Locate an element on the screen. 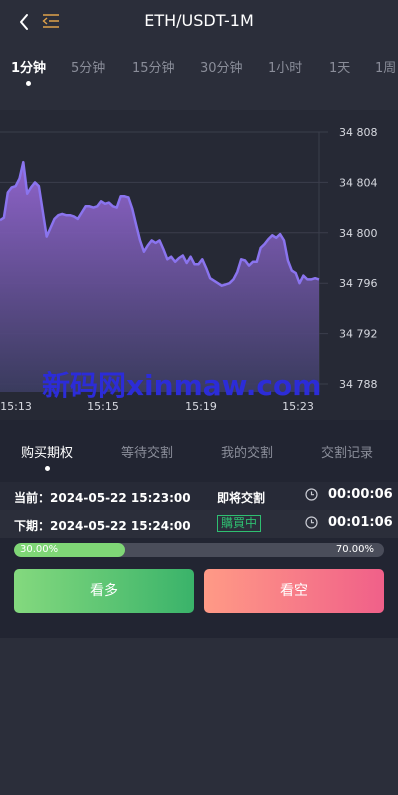  tab-1day: 1天 is located at coordinates (339, 66).